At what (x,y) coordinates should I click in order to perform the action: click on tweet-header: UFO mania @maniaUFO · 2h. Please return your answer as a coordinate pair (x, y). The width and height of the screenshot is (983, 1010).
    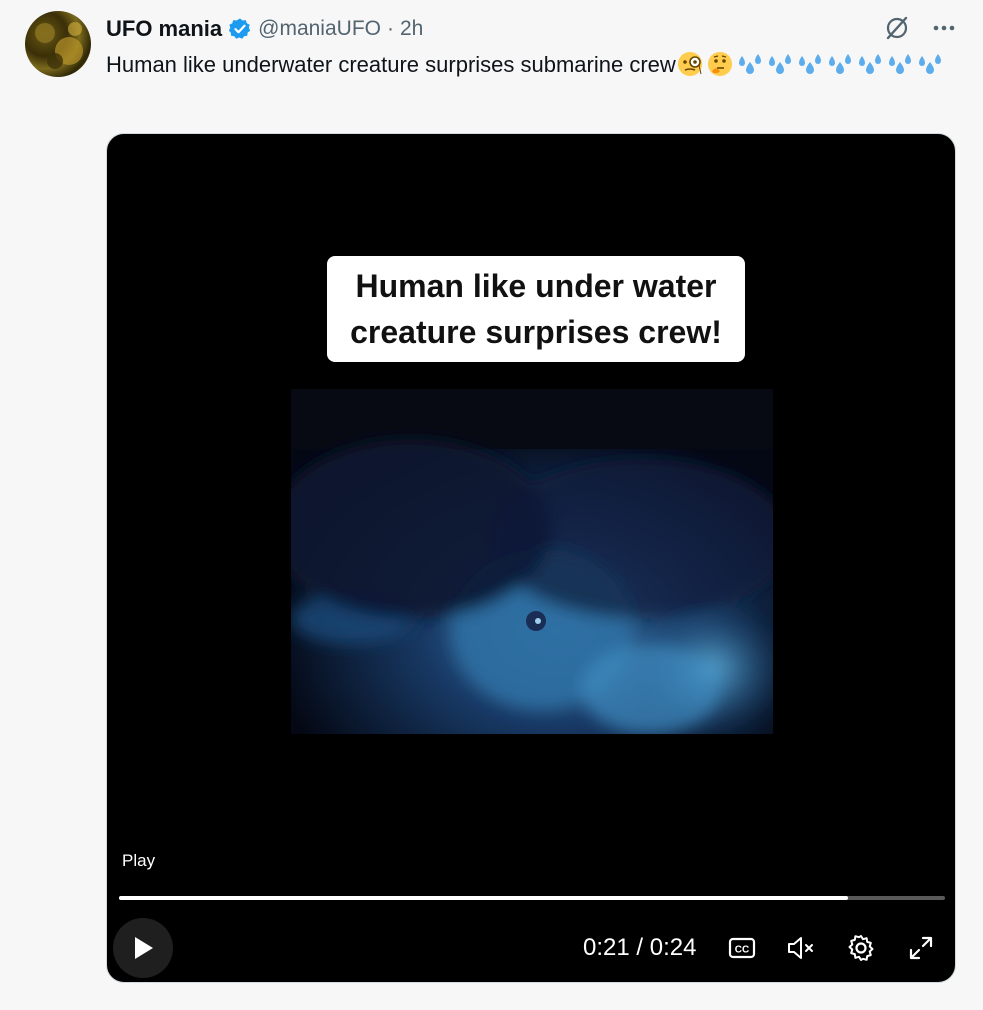
    Looking at the image, I should click on (264, 29).